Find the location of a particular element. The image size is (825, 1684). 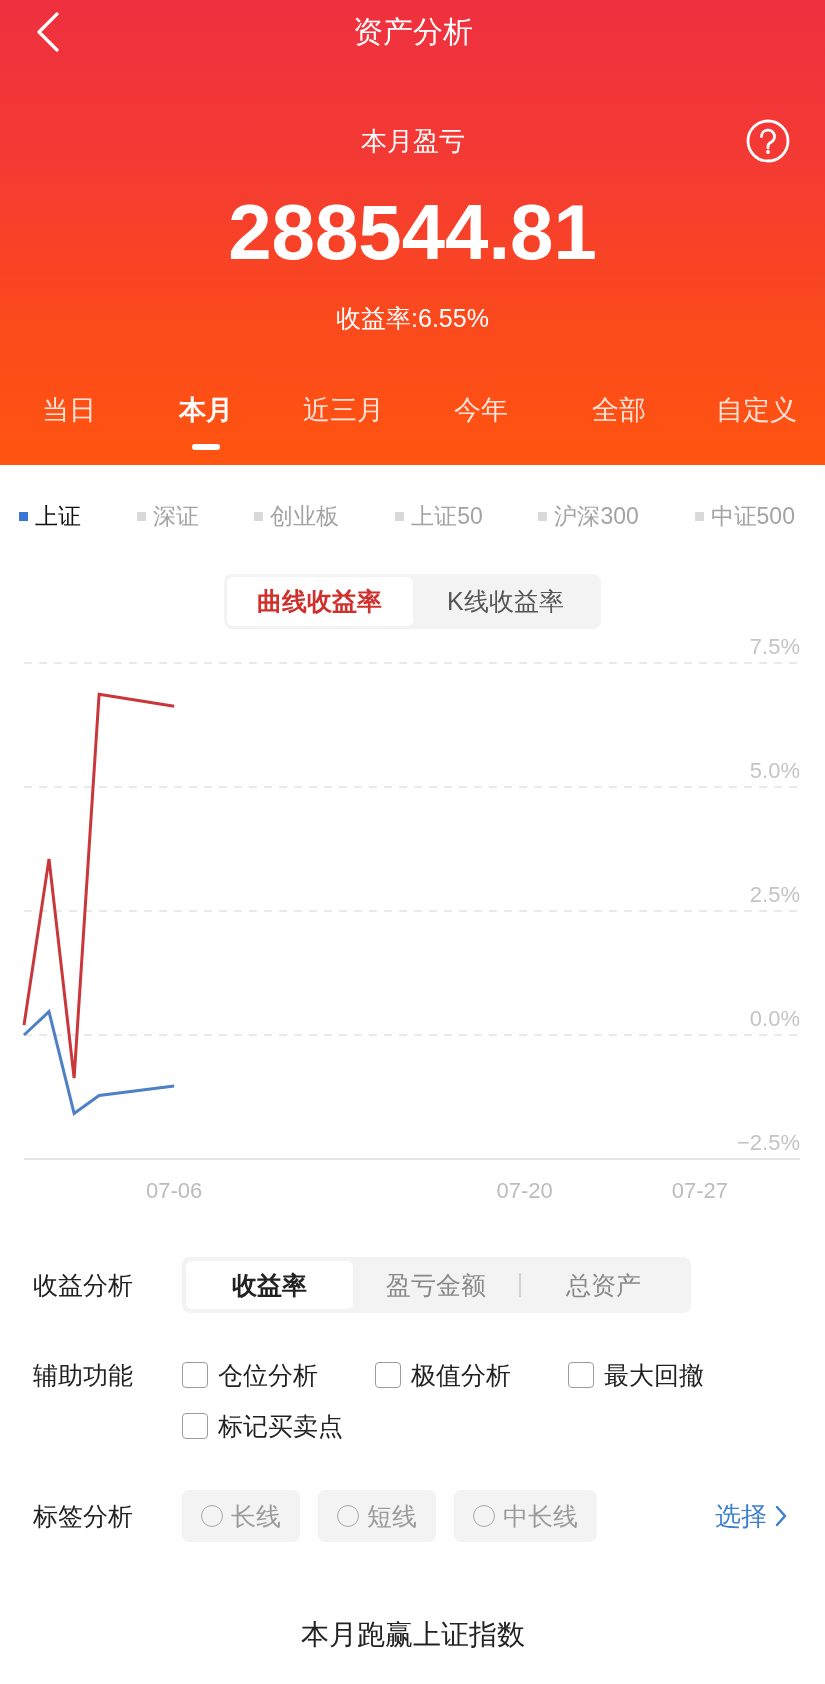

x-axis-label: 07-20 is located at coordinates (524, 1190).